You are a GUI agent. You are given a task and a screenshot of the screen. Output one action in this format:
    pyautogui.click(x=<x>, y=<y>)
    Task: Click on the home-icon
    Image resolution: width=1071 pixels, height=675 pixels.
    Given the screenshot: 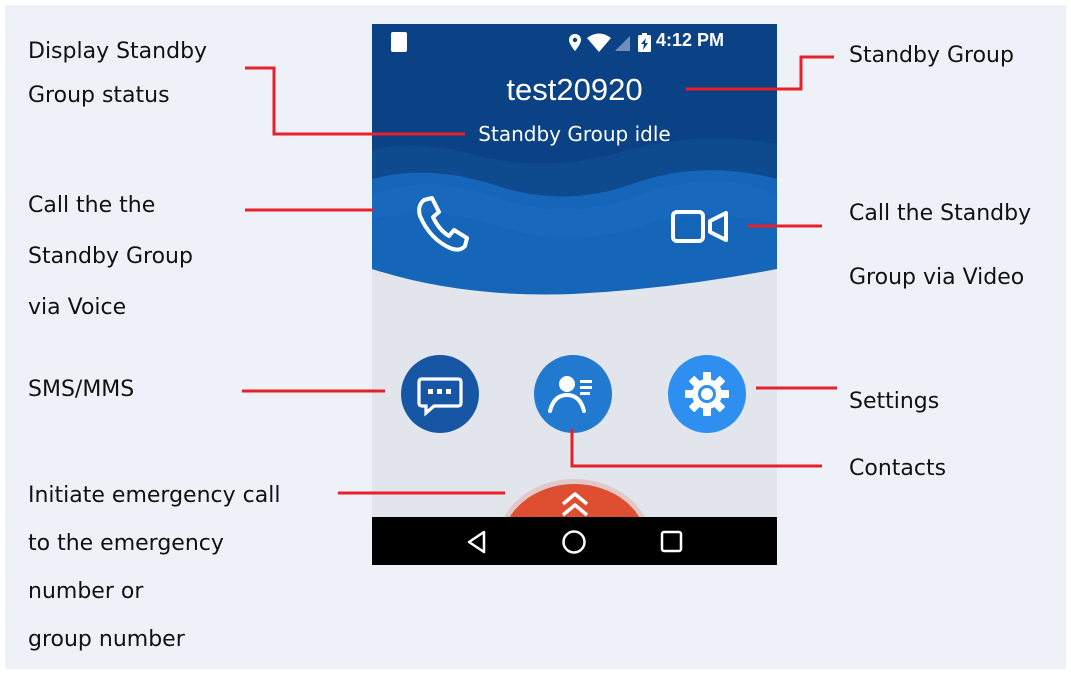 What is the action you would take?
    pyautogui.click(x=574, y=543)
    